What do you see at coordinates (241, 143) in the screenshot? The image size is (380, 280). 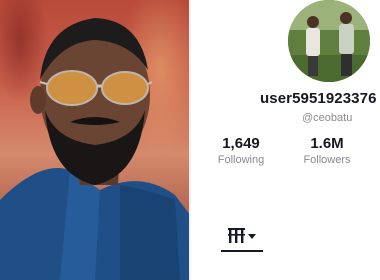 I see `following-count: 1,649` at bounding box center [241, 143].